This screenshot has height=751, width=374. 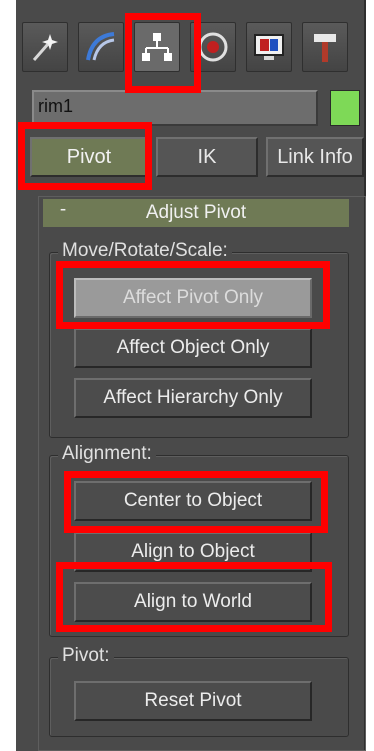 I want to click on tab-ik: IK, so click(x=207, y=157).